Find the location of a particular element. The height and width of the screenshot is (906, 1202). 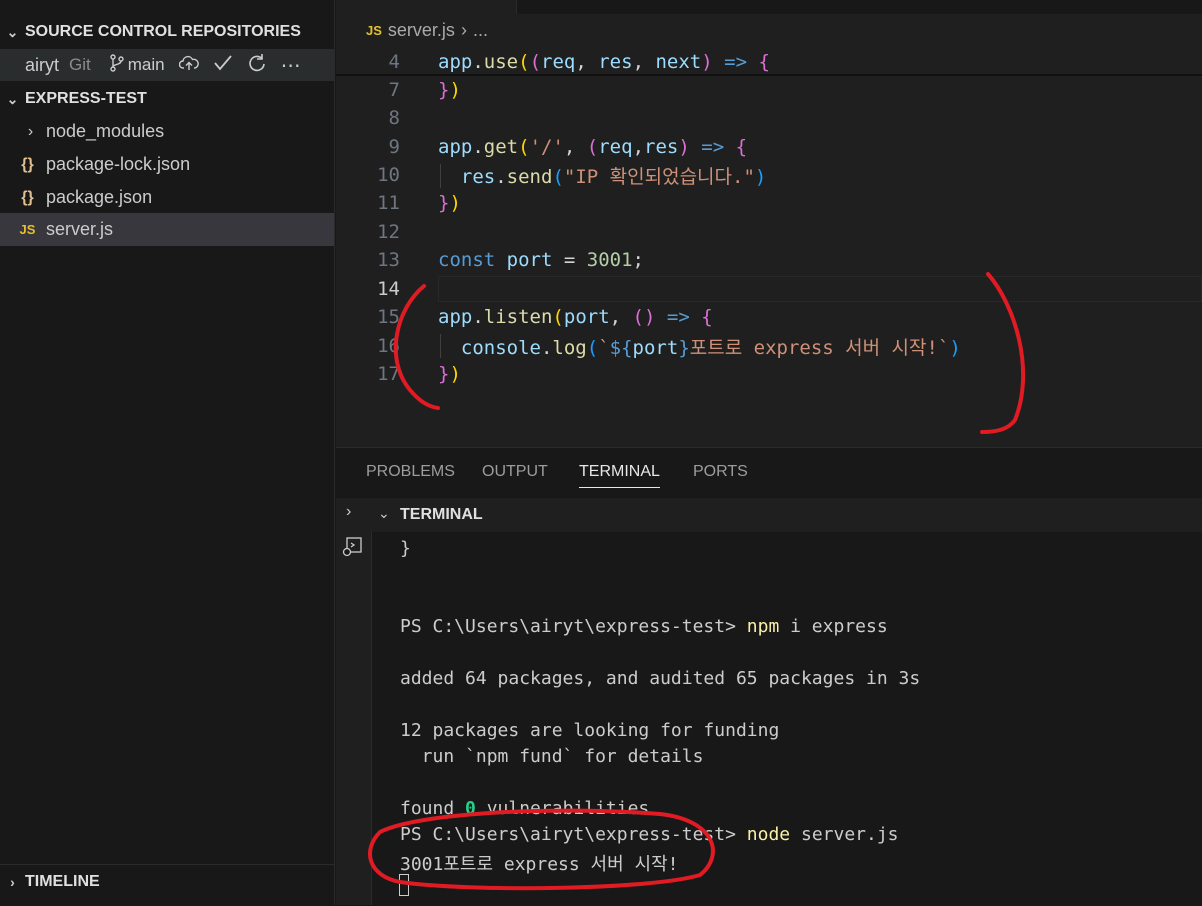

code-line: 11}) is located at coordinates (769, 203).